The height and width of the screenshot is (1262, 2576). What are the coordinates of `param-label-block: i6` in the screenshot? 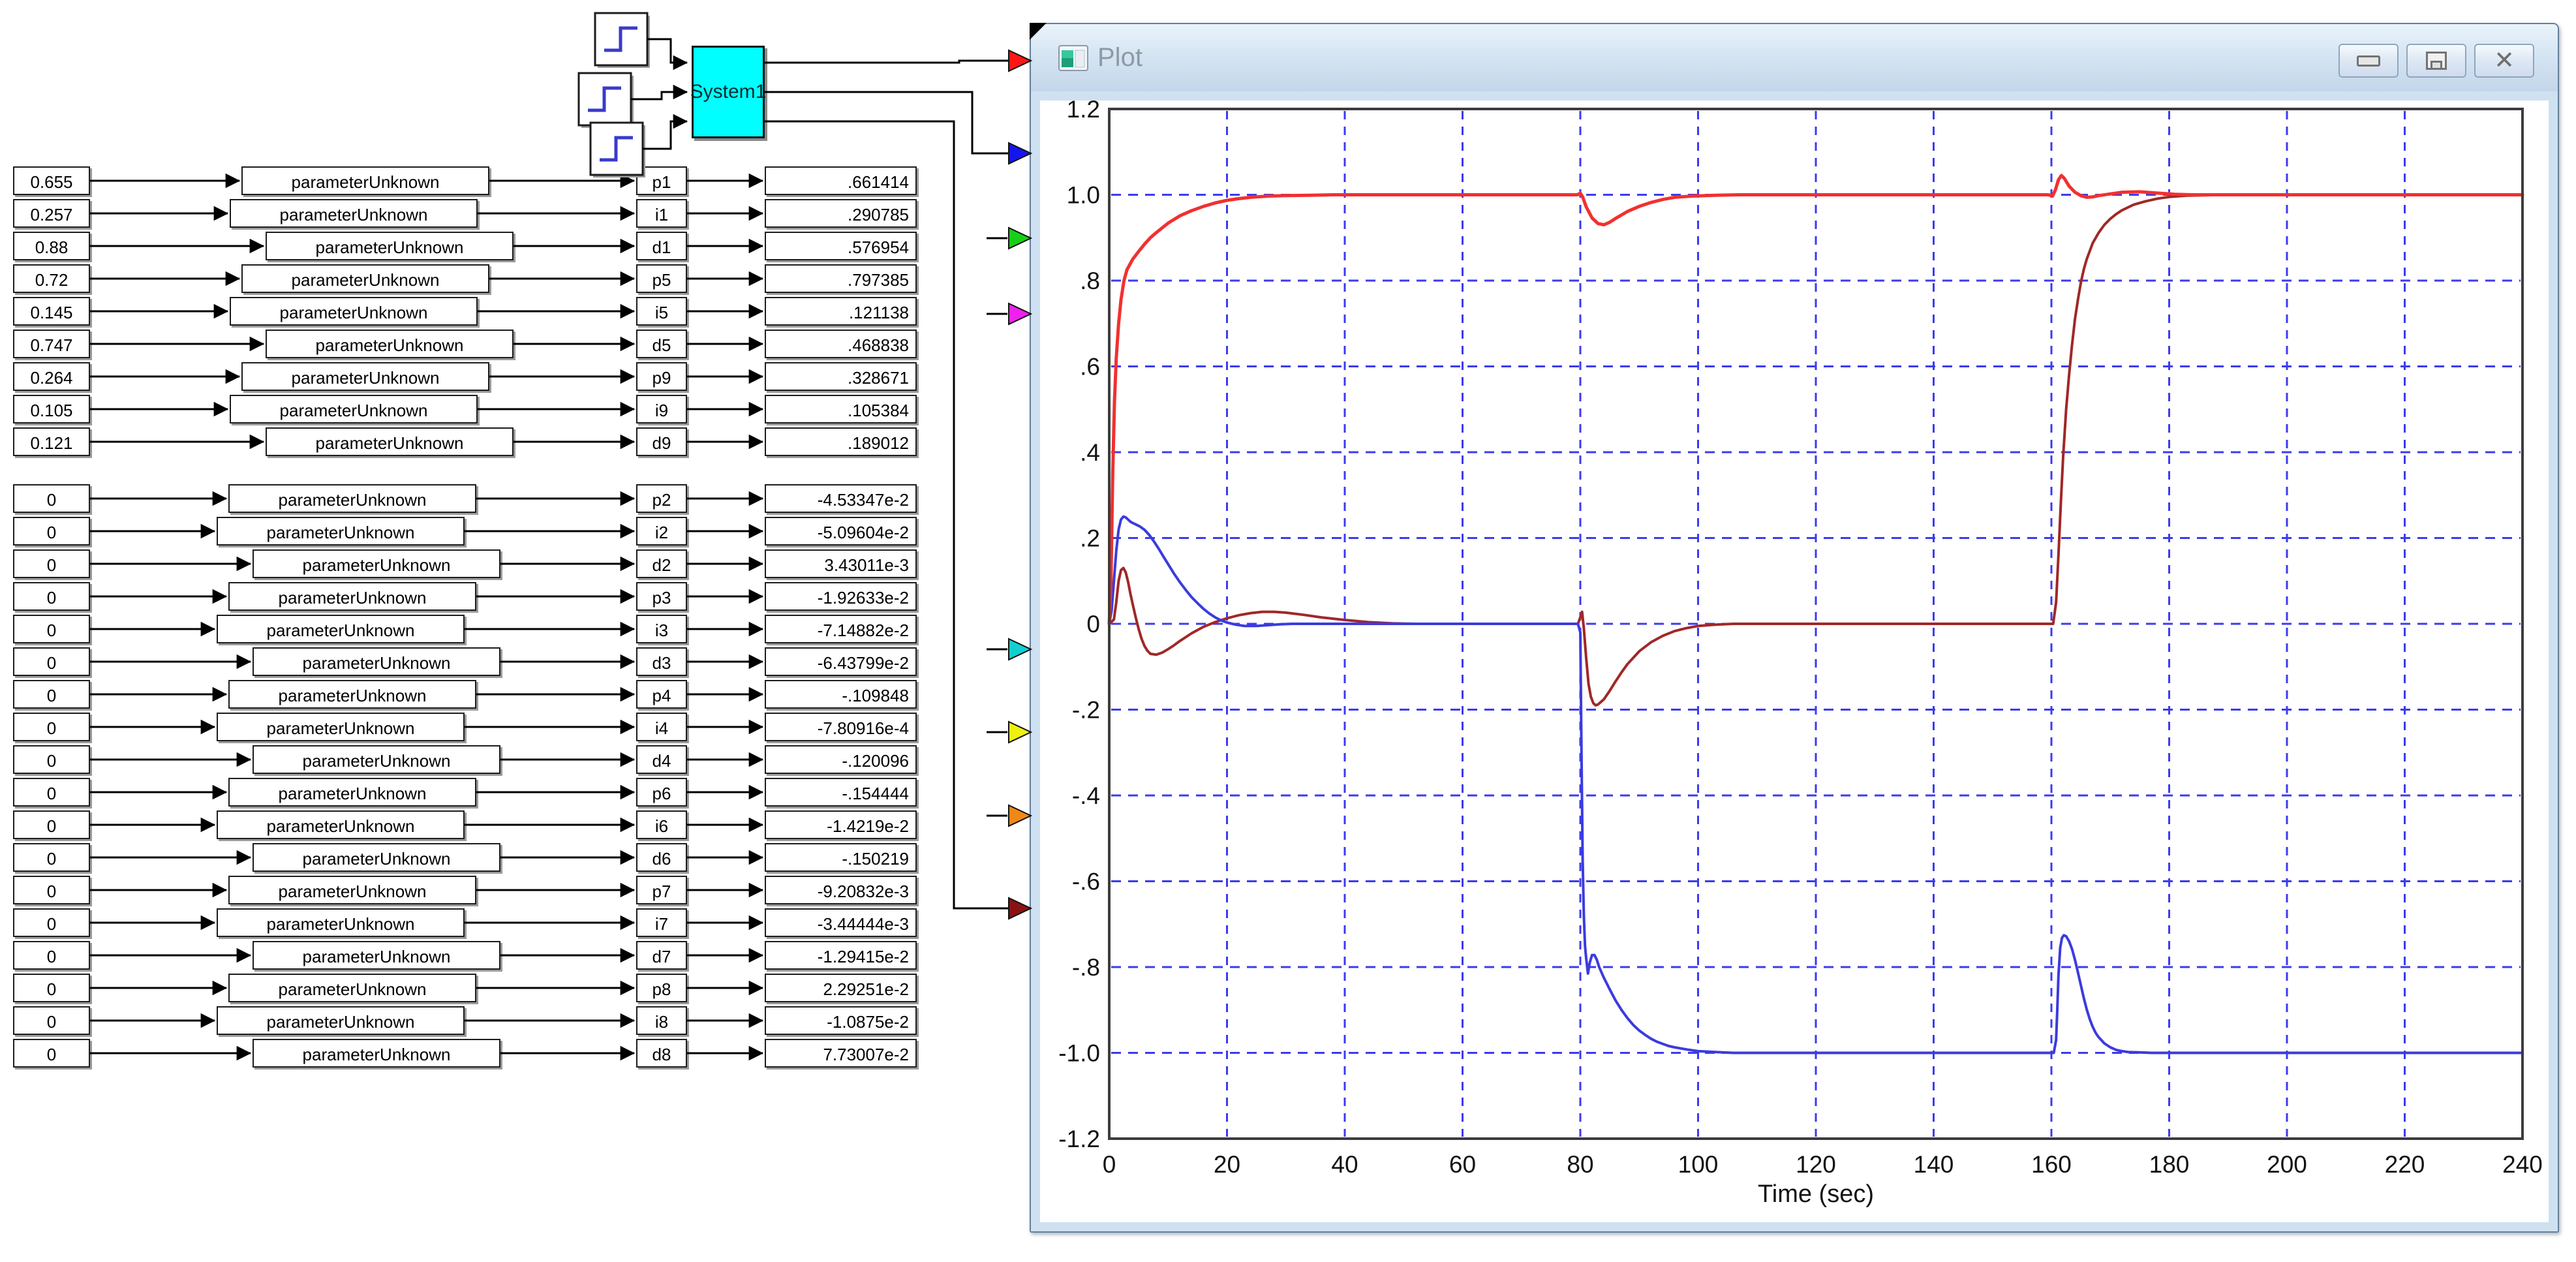 It's located at (661, 824).